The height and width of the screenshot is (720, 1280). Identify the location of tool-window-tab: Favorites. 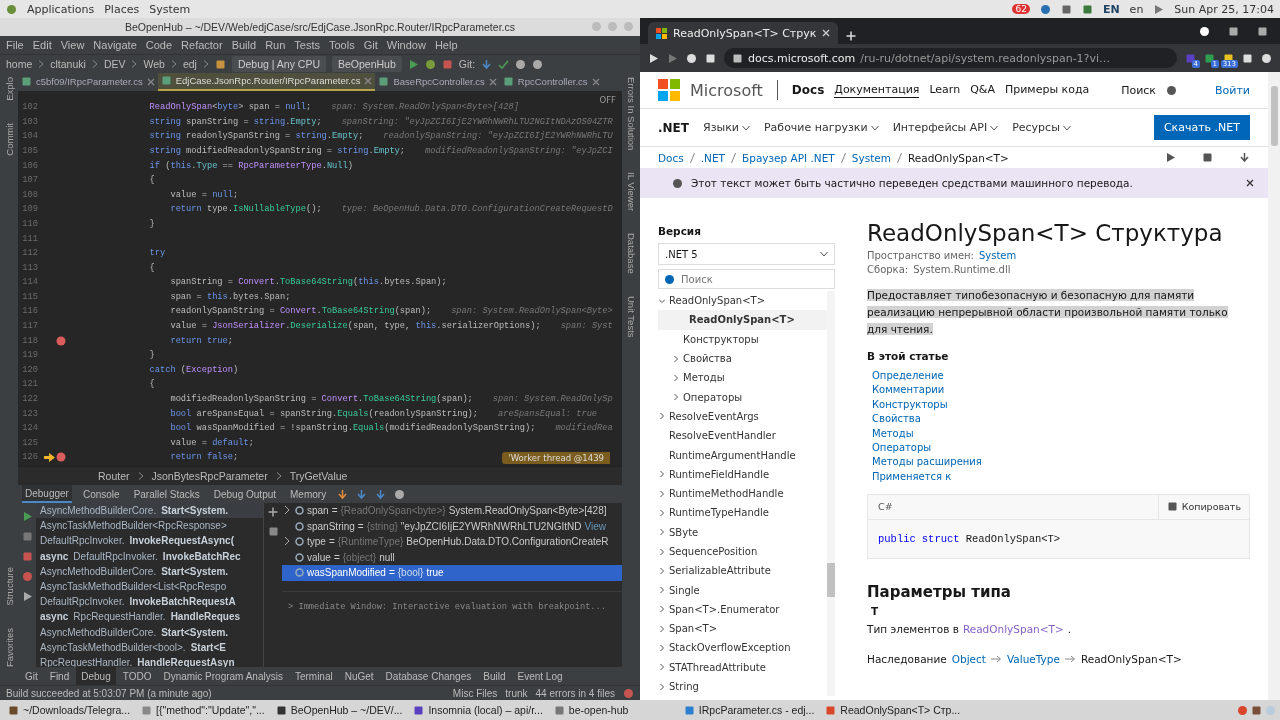
(9, 647).